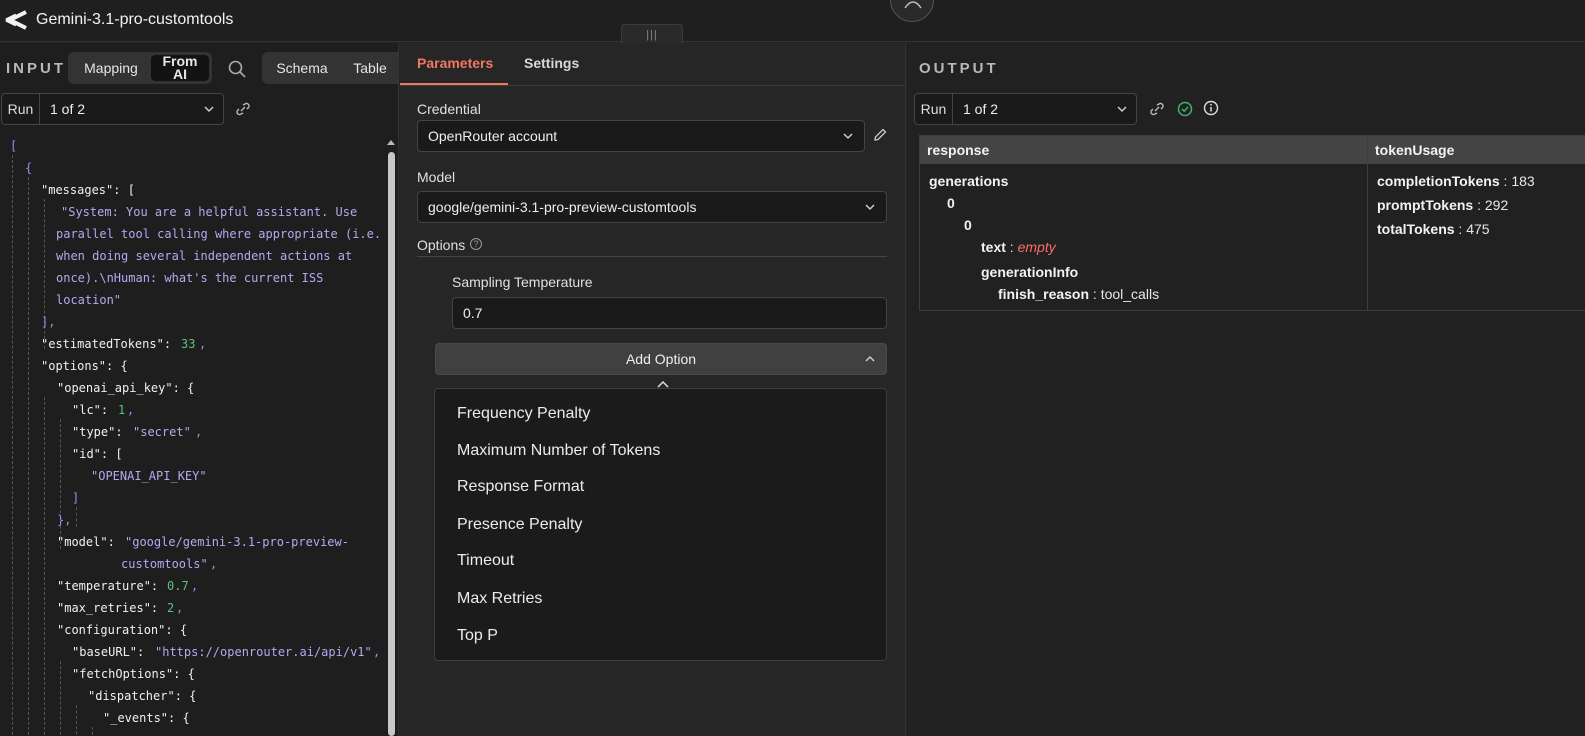  Describe the element at coordinates (149, 476) in the screenshot. I see `json-string: "OPENAI_API_KEY"` at that location.